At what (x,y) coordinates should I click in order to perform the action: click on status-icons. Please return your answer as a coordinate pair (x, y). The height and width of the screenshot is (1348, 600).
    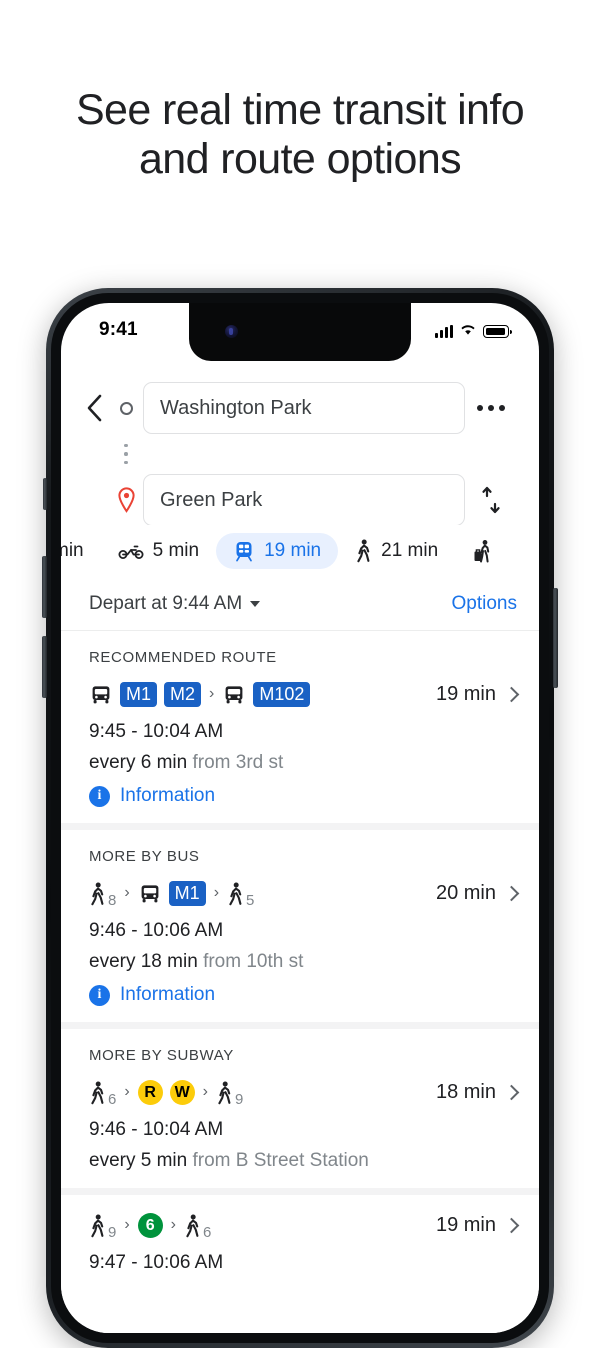
    Looking at the image, I should click on (473, 331).